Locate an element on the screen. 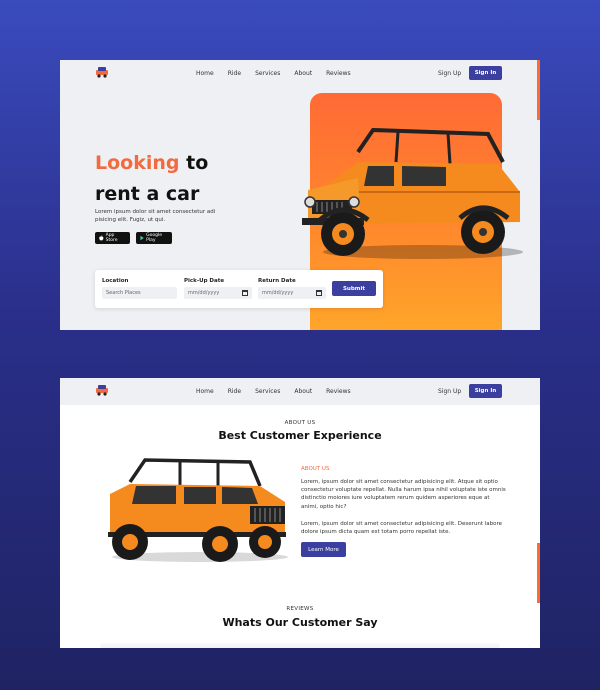  hero-title: Looking to rent a car is located at coordinates (151, 179).